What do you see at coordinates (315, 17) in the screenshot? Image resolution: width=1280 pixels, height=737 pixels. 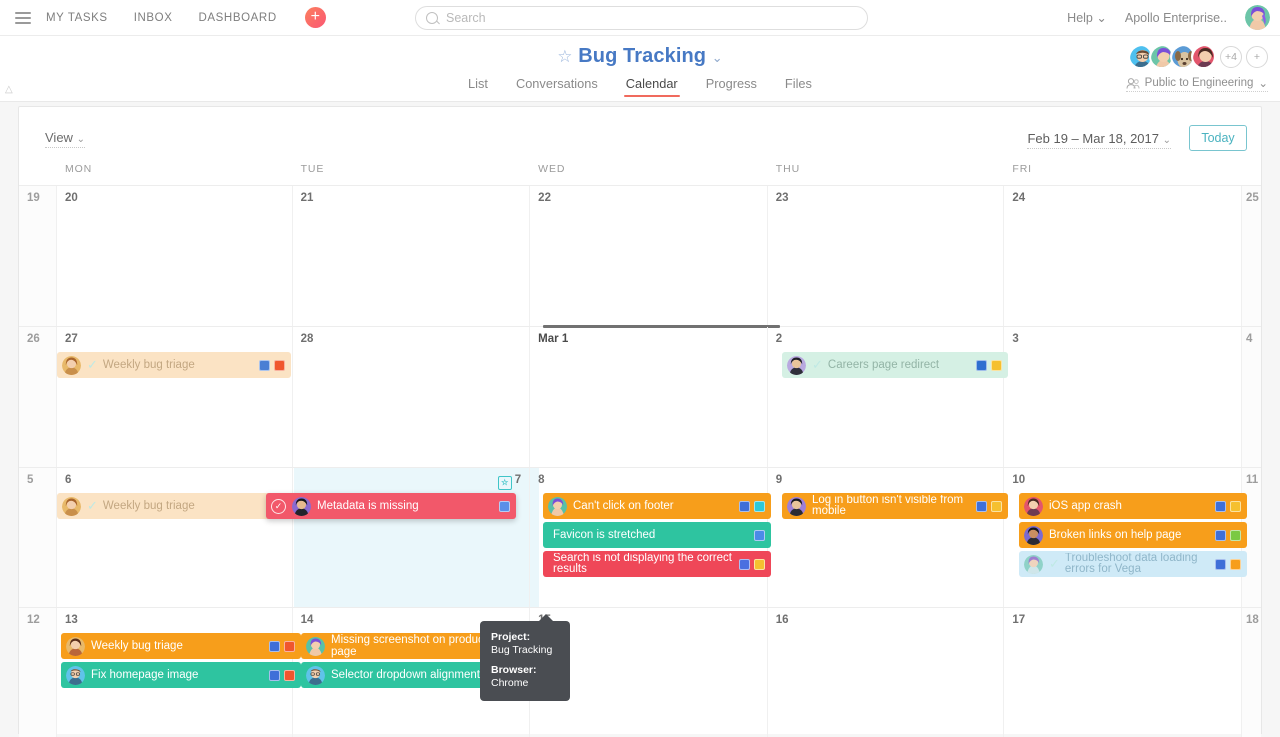 I see `quick-add-button: +` at bounding box center [315, 17].